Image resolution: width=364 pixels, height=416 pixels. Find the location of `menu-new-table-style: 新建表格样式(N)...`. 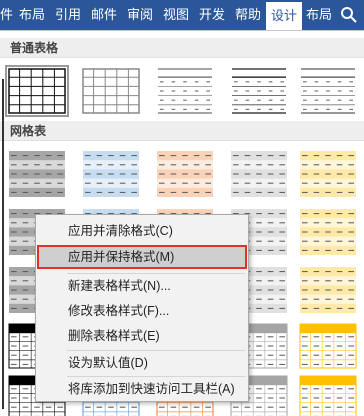

menu-new-table-style: 新建表格样式(N)... is located at coordinates (142, 286).